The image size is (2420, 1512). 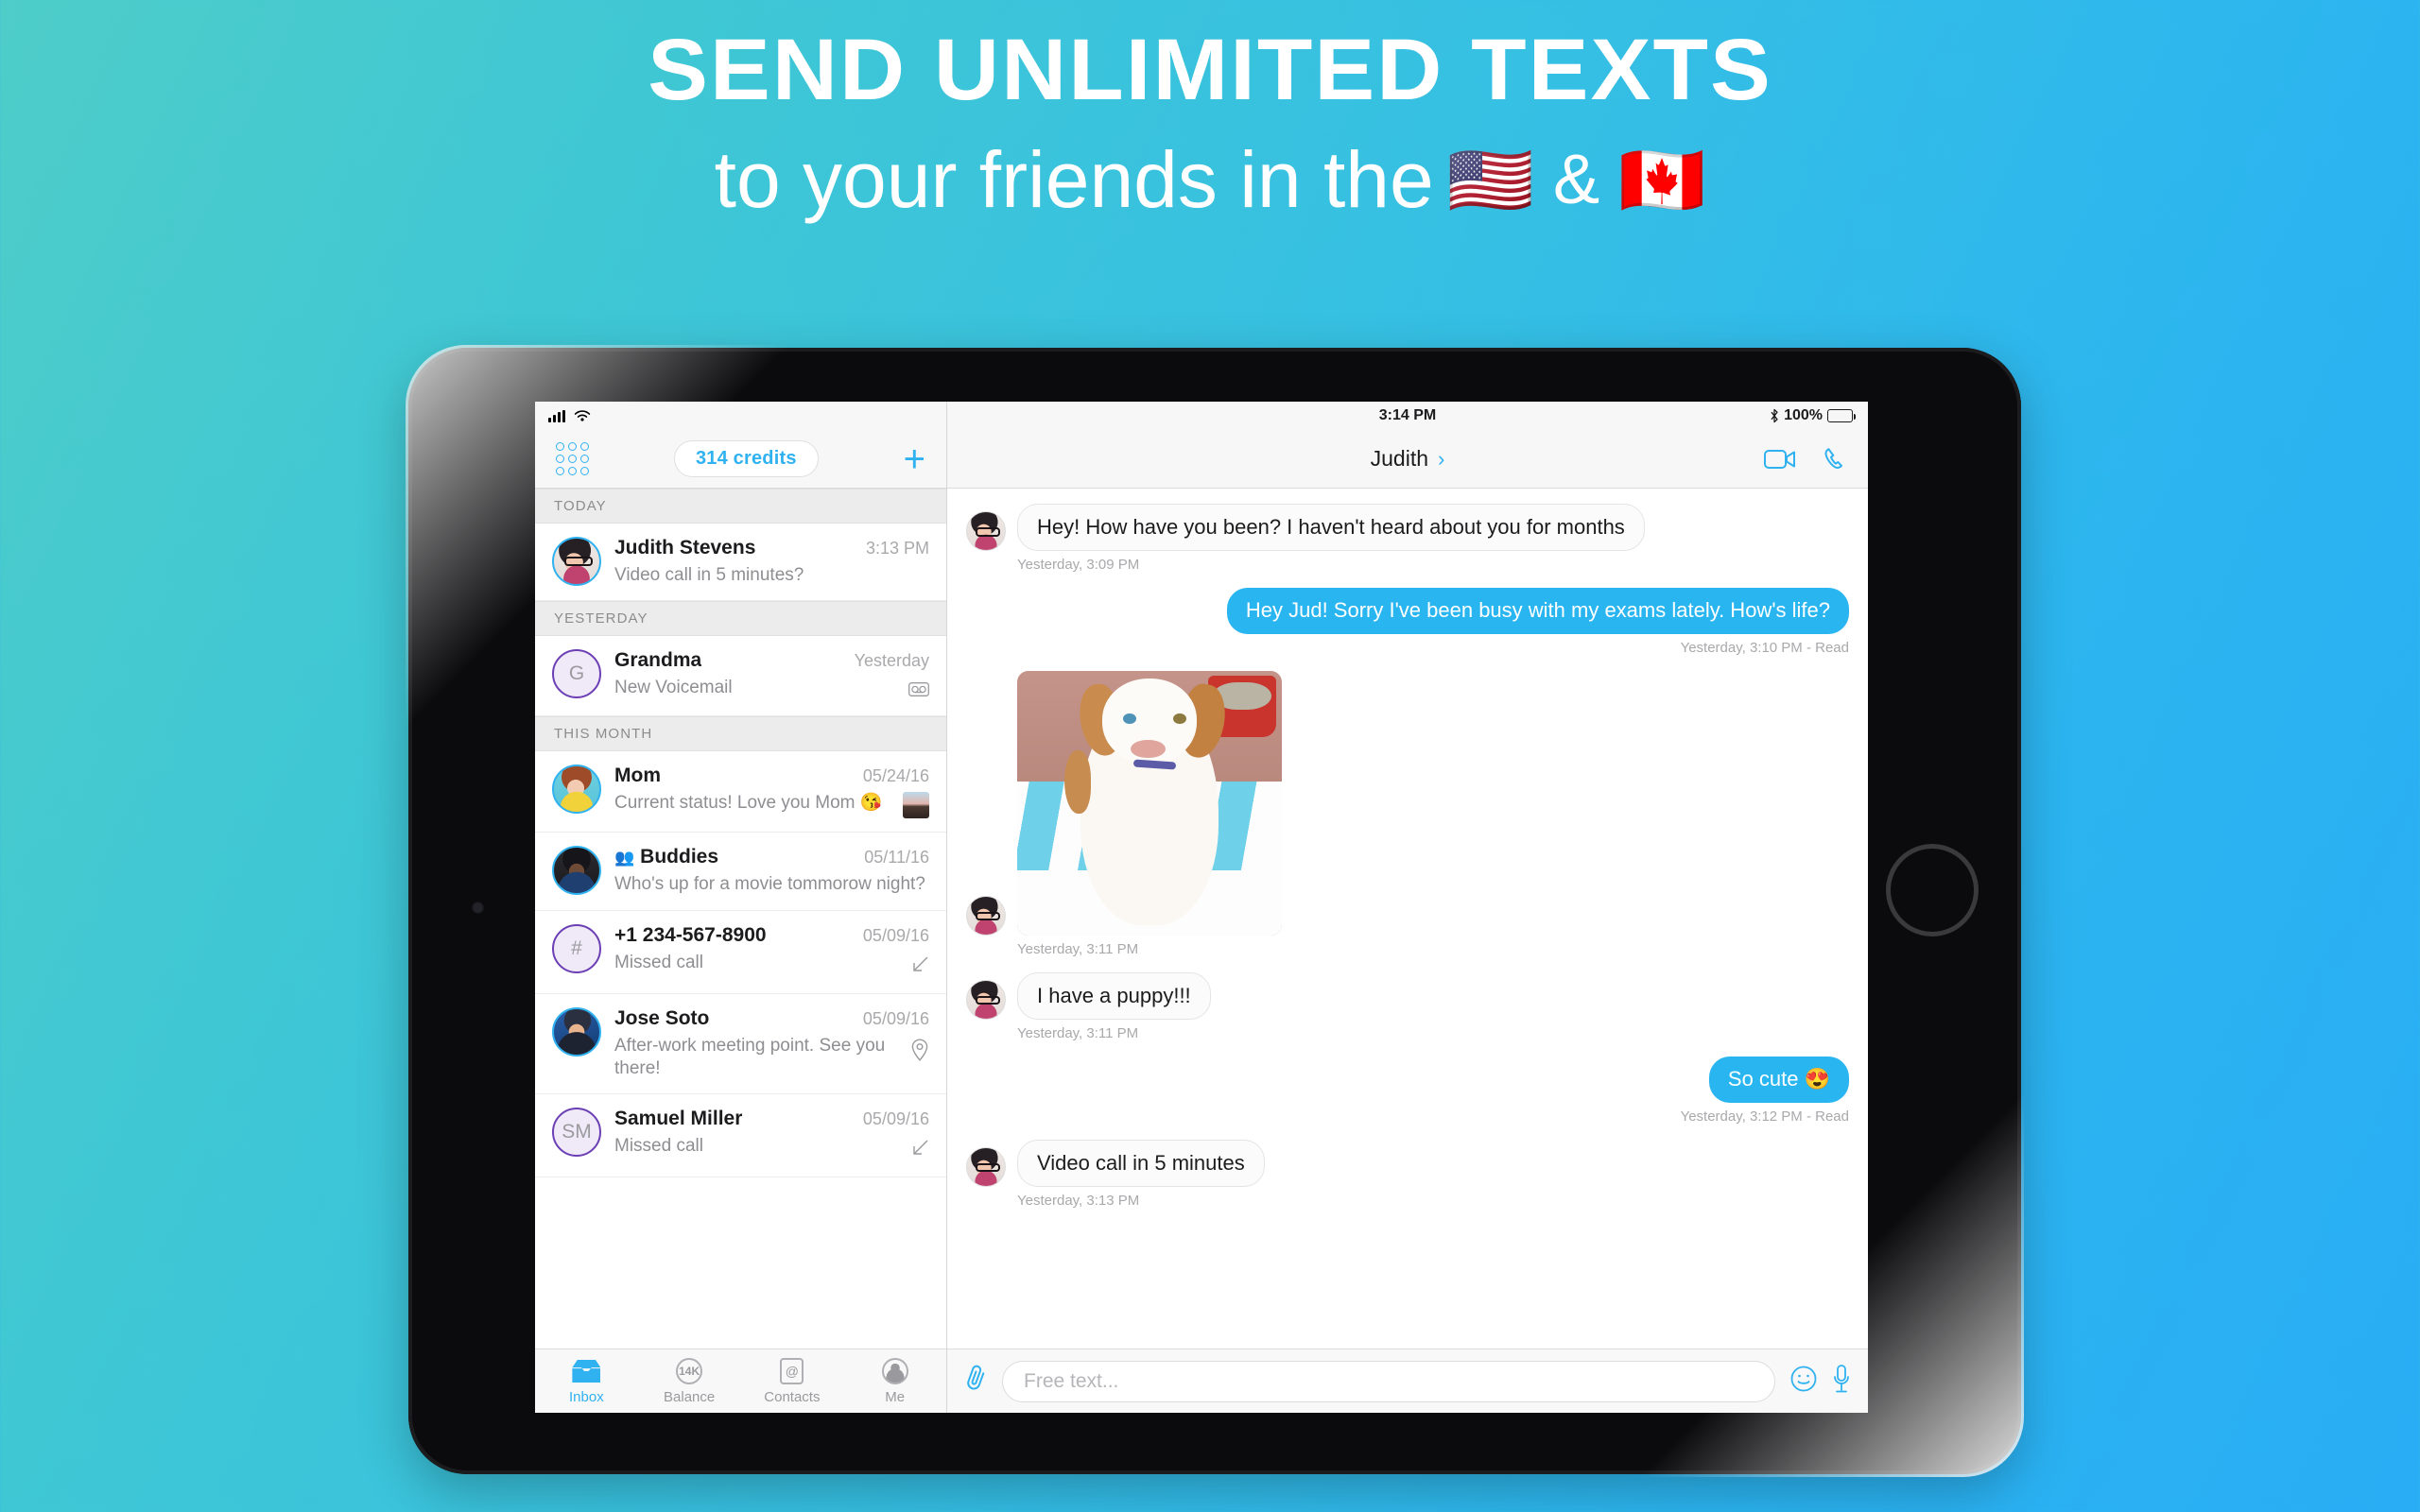 I want to click on avatar: G, so click(x=576, y=674).